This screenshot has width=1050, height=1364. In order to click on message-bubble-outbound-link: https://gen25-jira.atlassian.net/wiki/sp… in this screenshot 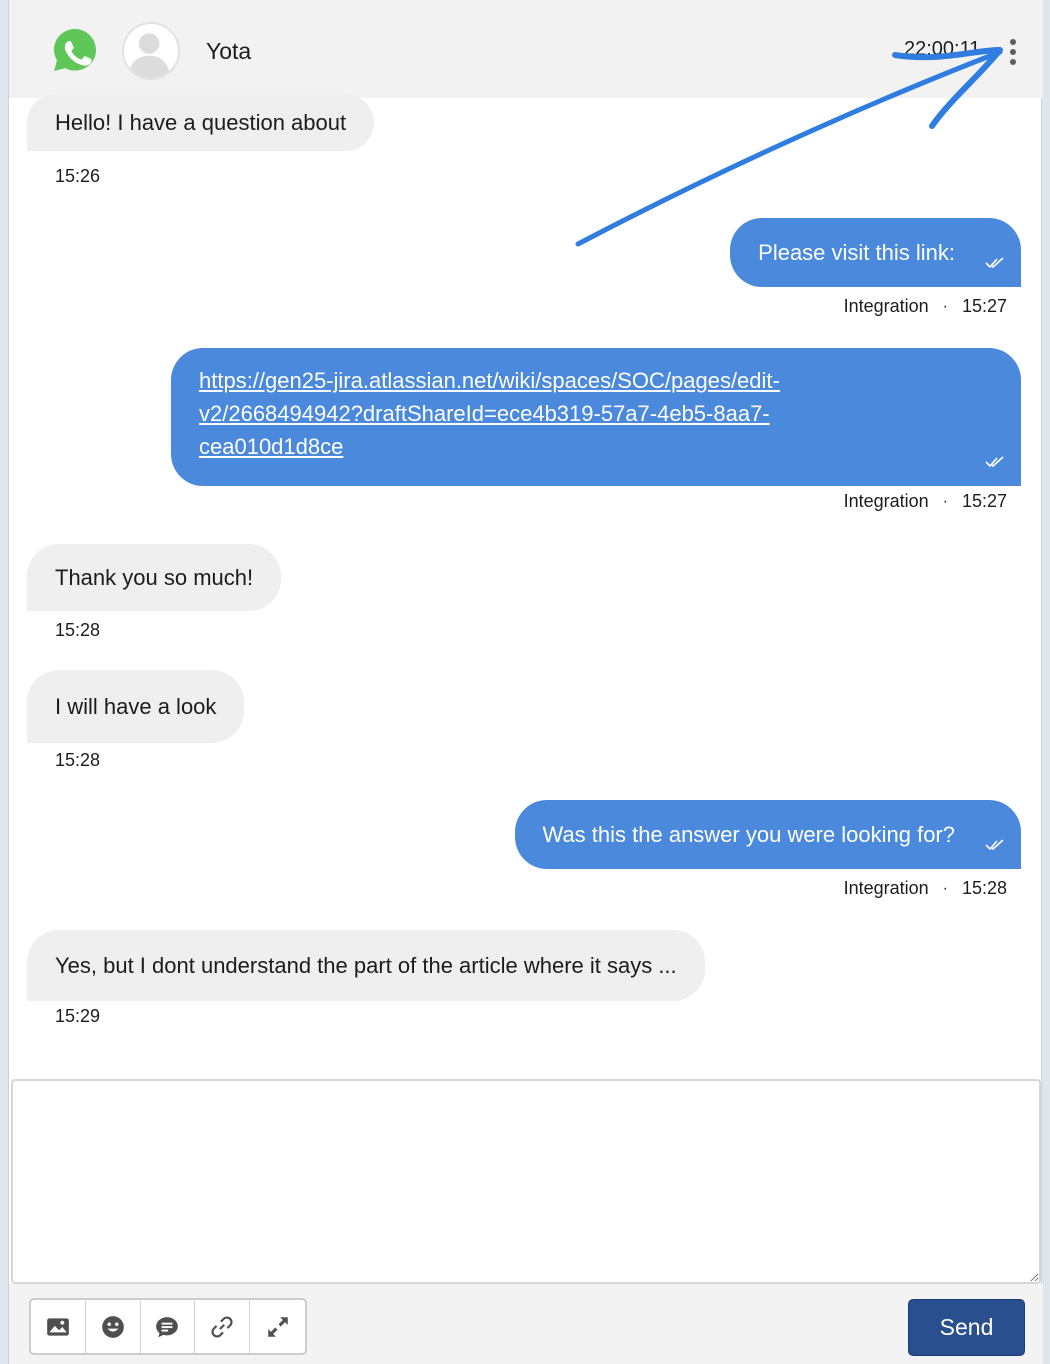, I will do `click(596, 417)`.